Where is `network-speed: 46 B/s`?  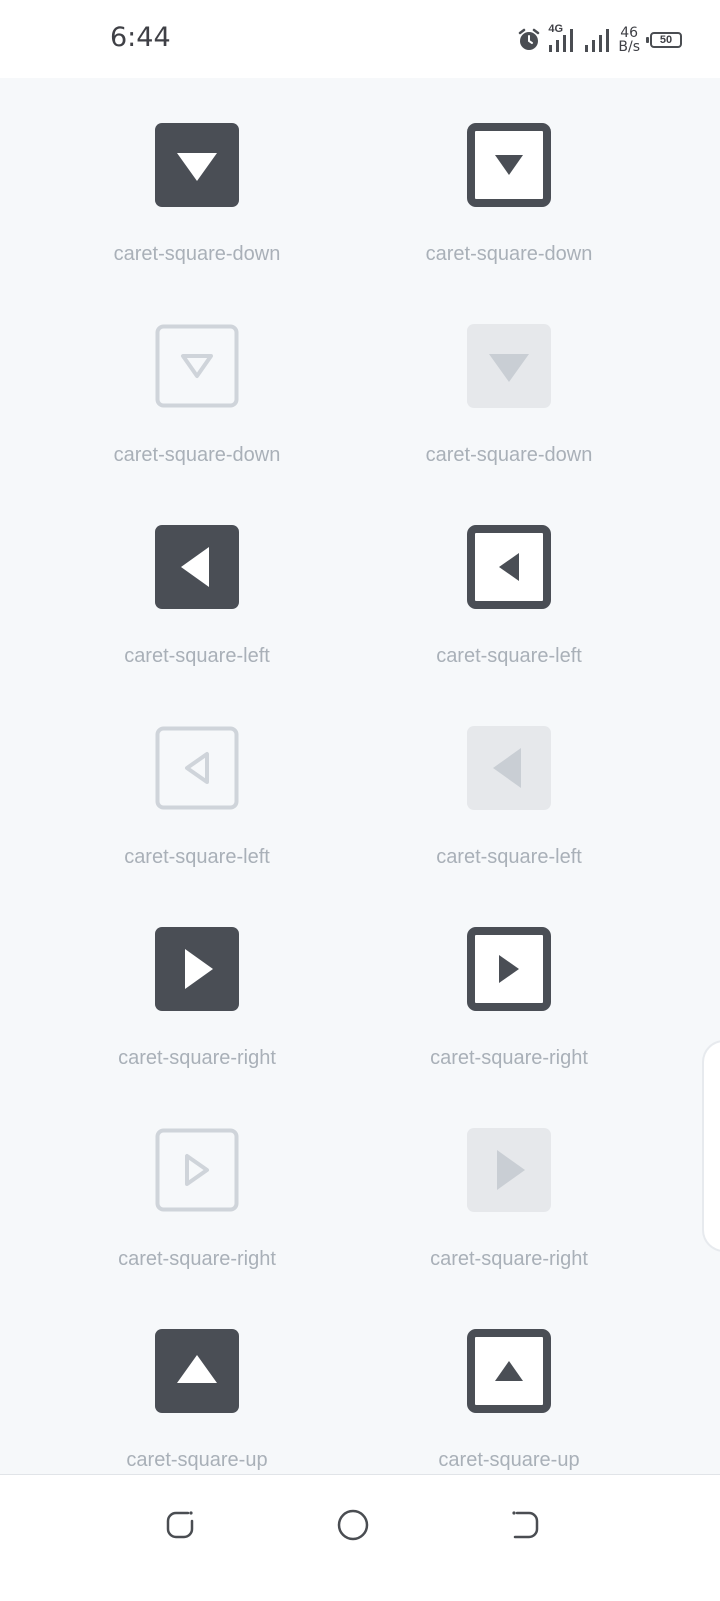 network-speed: 46 B/s is located at coordinates (629, 40).